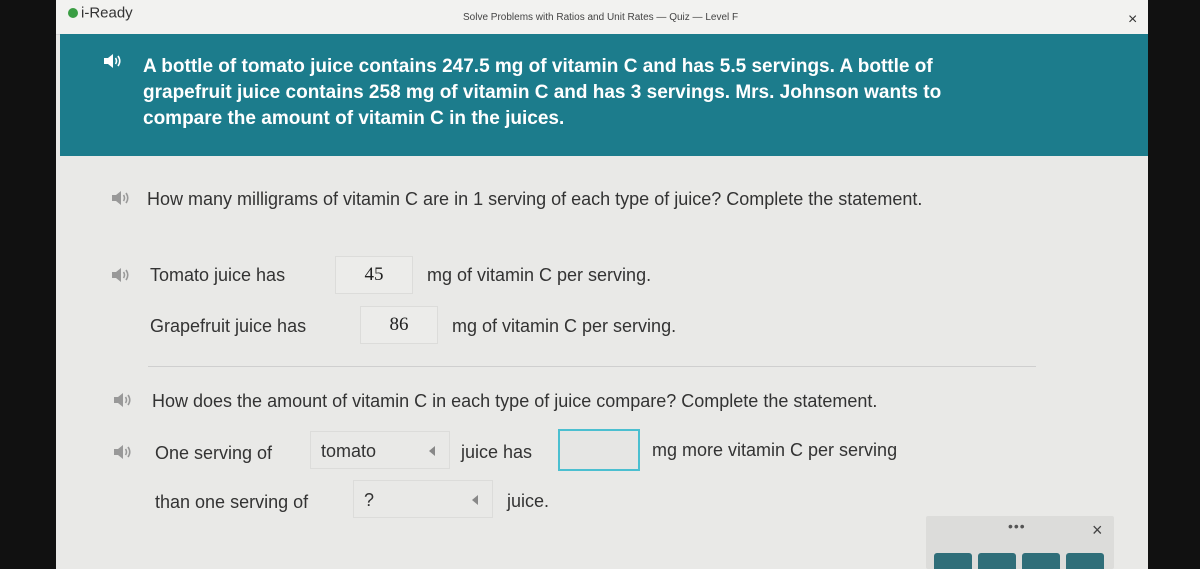 This screenshot has height=569, width=1200. I want to click on tomato-statement-prefix: Tomato juice has, so click(218, 275).